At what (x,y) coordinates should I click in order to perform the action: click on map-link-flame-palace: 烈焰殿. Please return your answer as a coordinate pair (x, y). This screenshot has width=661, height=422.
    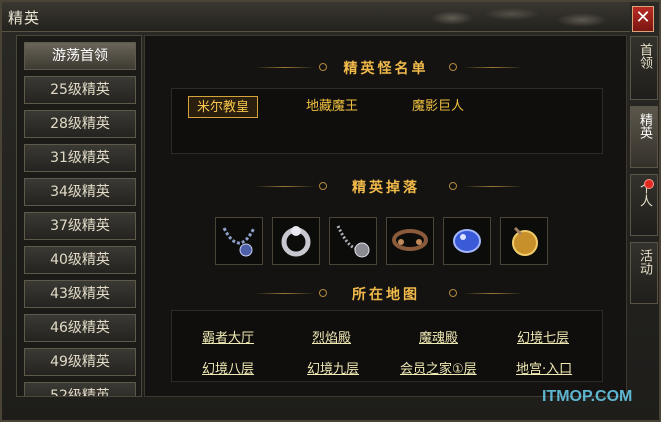
    Looking at the image, I should click on (331, 336).